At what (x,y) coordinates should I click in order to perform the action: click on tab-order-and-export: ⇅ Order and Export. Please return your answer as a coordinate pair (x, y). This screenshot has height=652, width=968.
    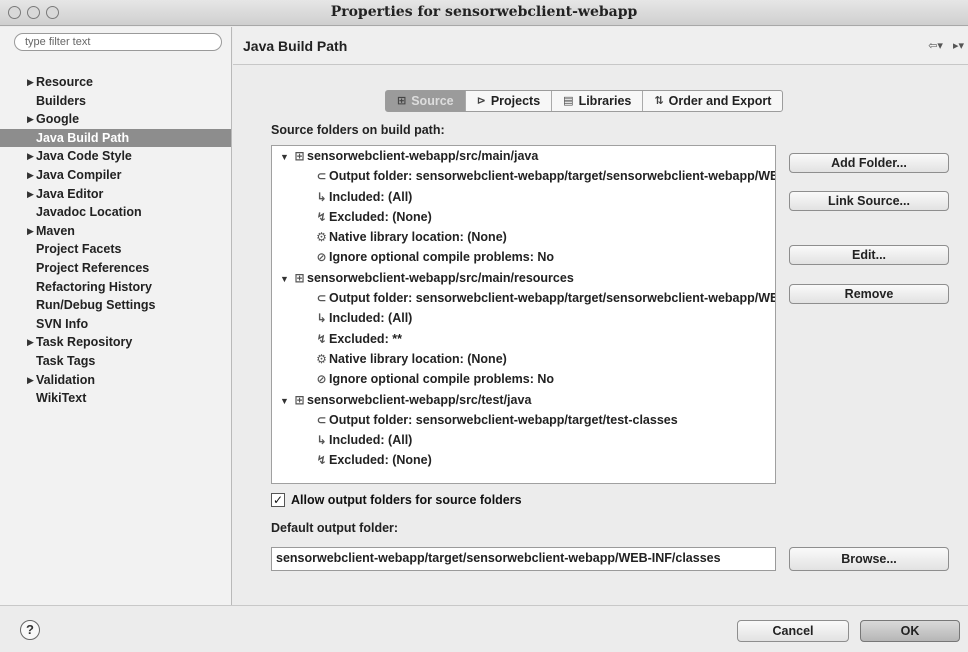
    Looking at the image, I should click on (712, 101).